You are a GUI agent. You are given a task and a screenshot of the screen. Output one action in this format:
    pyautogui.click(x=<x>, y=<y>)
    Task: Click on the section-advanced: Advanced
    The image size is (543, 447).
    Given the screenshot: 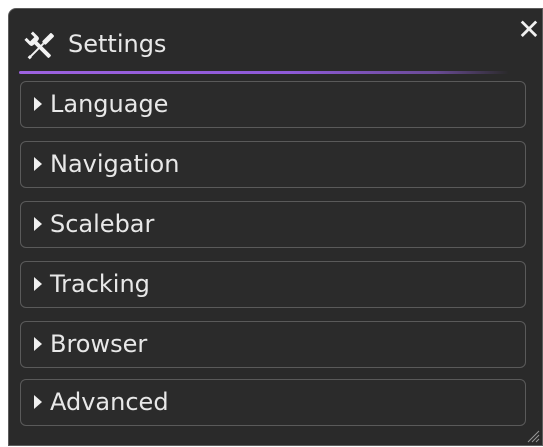 What is the action you would take?
    pyautogui.click(x=273, y=402)
    